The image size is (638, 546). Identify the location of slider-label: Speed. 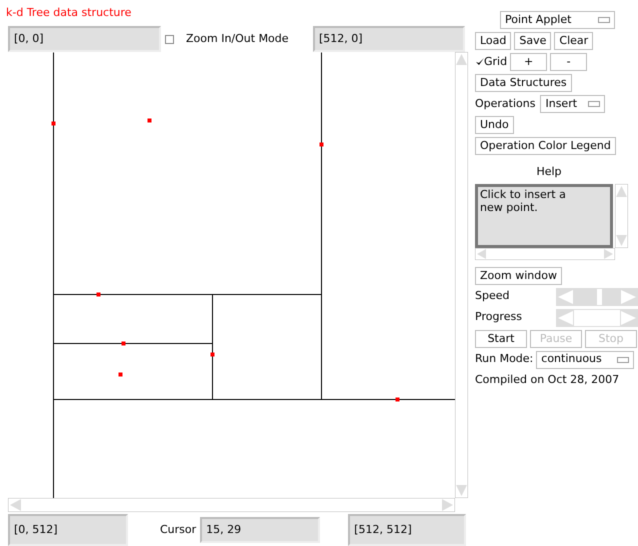
(492, 296).